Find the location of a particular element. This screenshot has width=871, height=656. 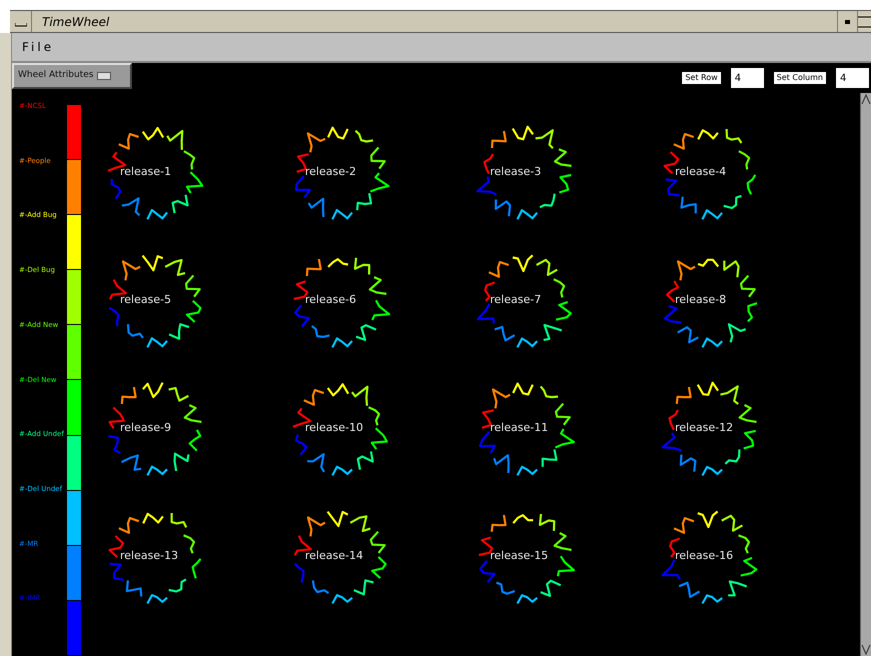

scroll-up-icon is located at coordinates (866, 99).